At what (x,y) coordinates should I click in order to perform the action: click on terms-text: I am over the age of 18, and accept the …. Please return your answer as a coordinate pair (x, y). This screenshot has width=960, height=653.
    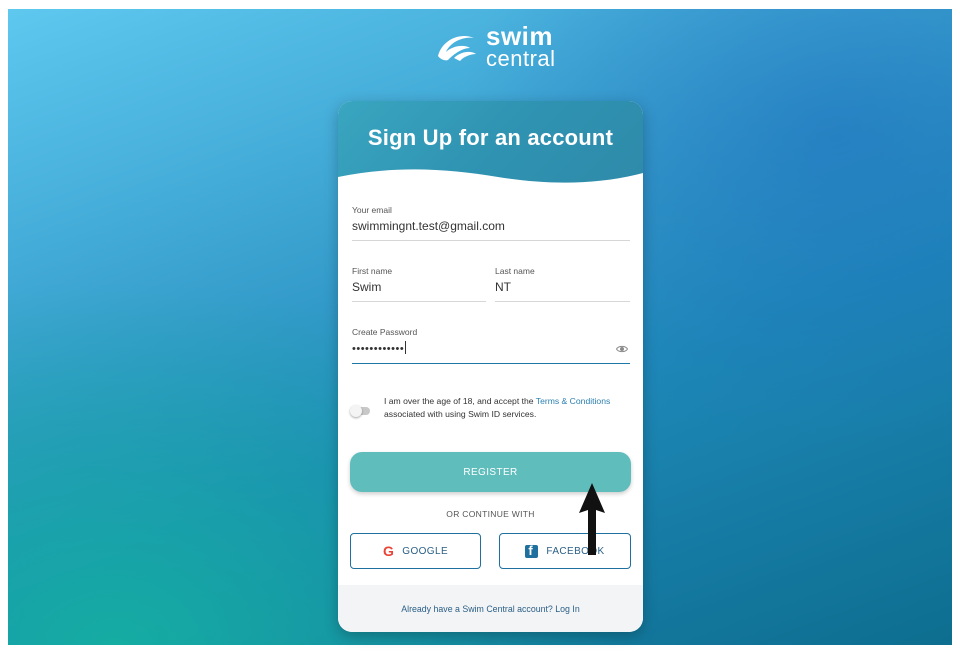
    Looking at the image, I should click on (509, 408).